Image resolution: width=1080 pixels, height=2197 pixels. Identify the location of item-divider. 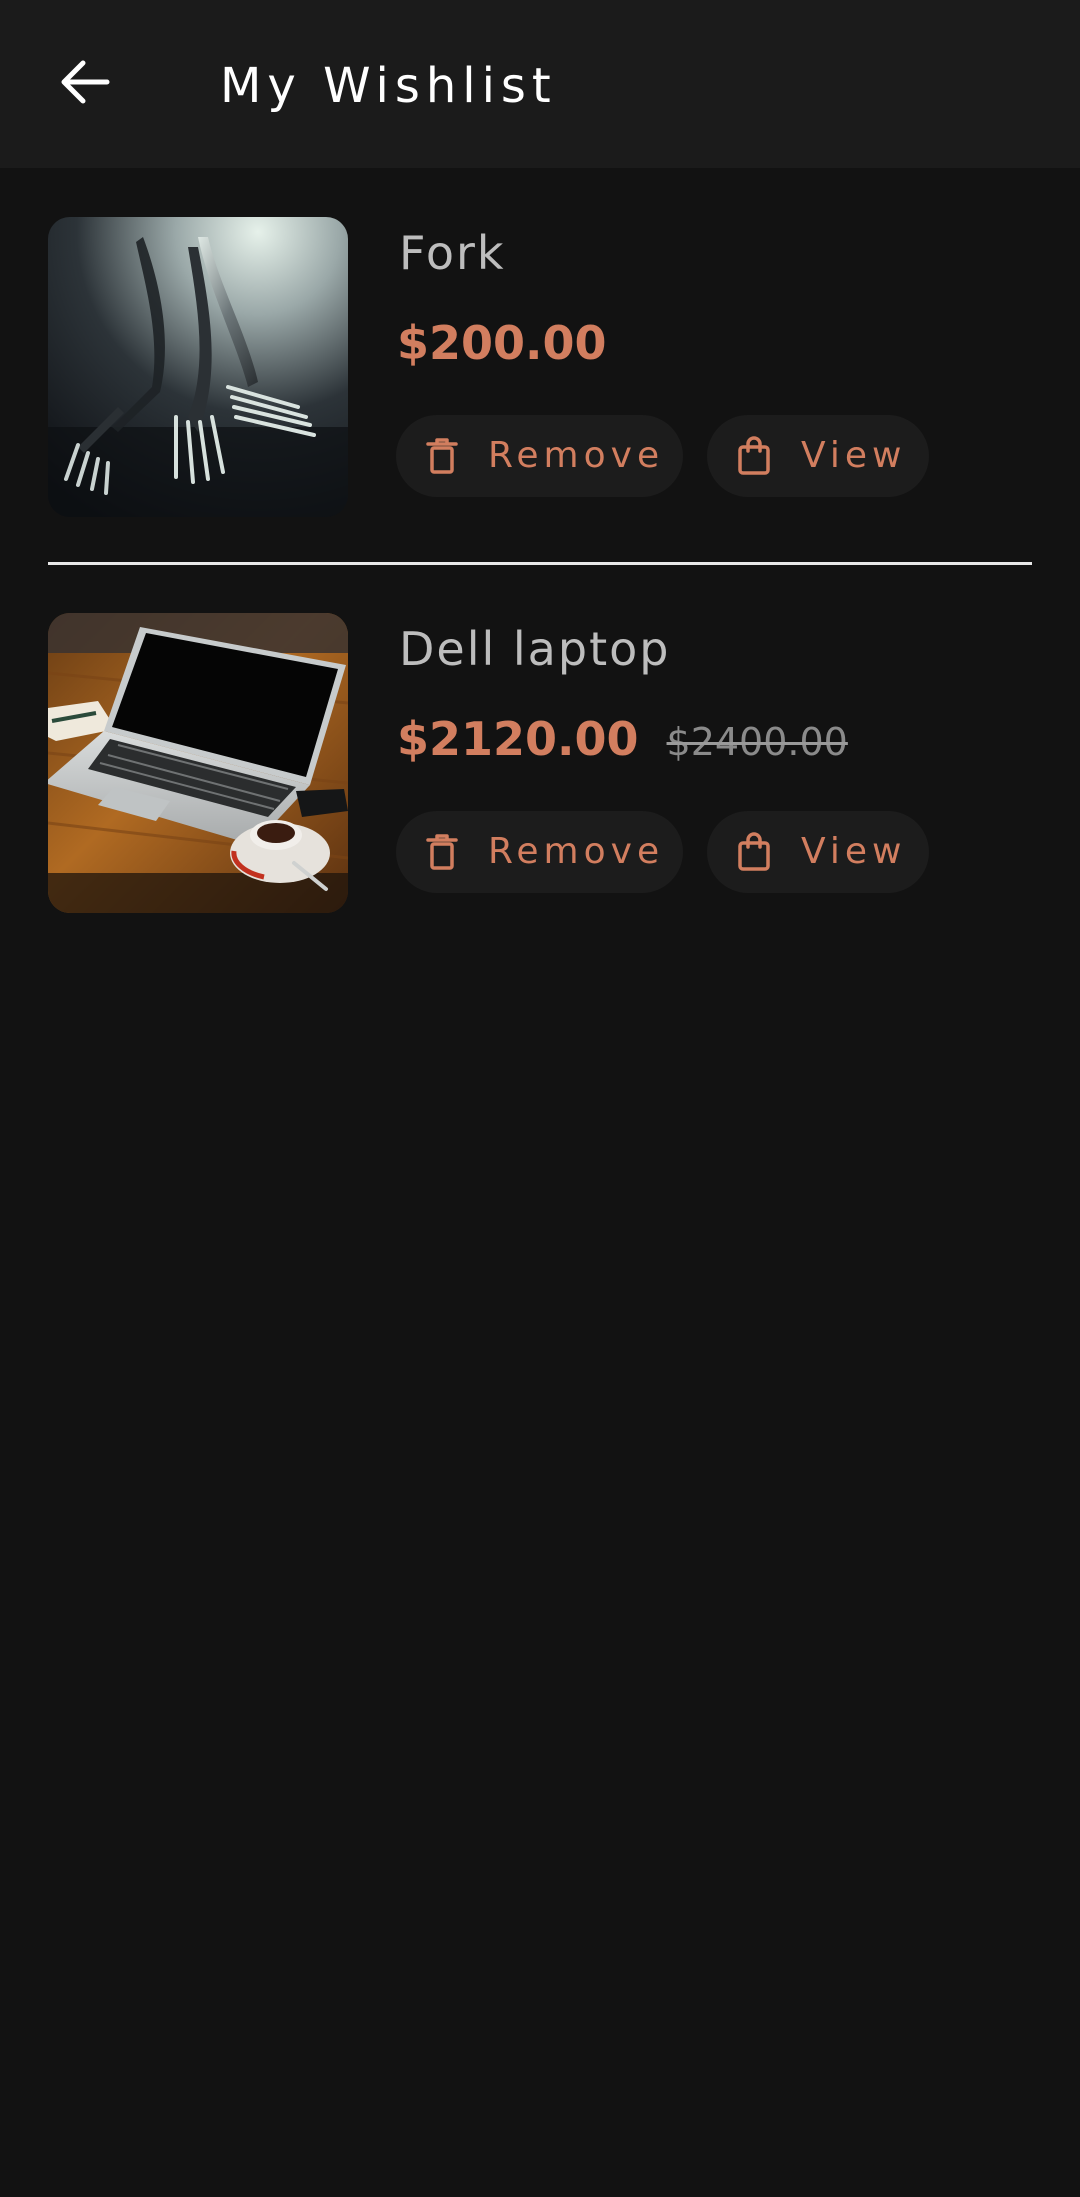
(540, 563).